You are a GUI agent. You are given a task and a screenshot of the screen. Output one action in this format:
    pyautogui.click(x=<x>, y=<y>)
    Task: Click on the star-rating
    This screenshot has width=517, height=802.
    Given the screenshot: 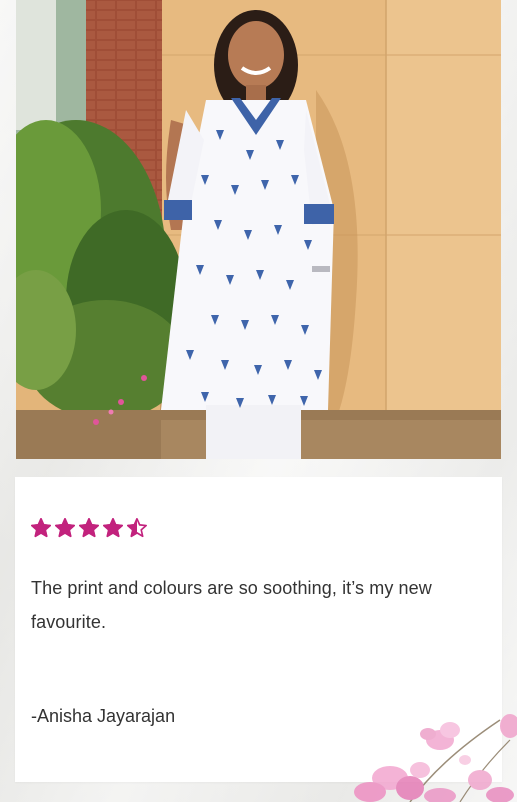 What is the action you would take?
    pyautogui.click(x=89, y=528)
    